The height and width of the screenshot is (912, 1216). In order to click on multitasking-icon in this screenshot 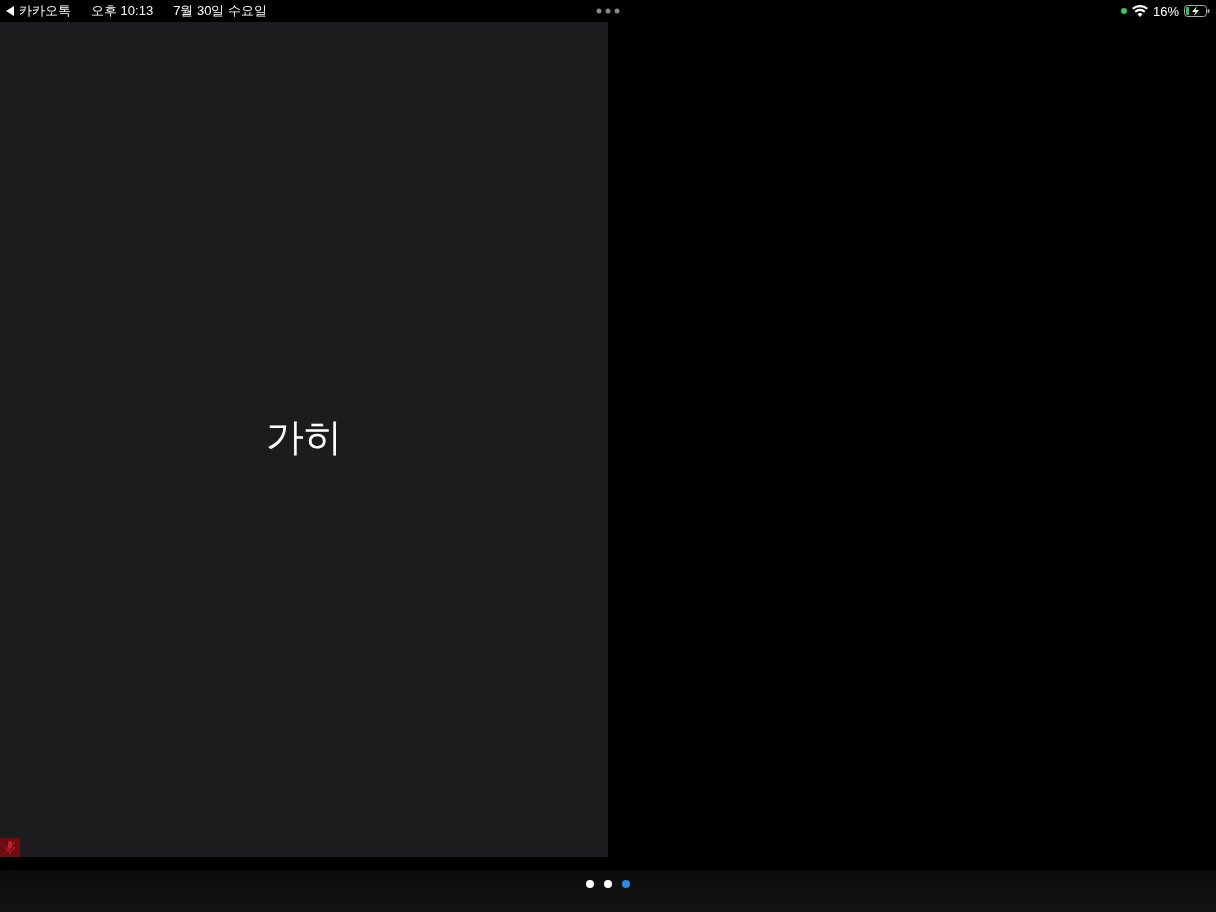, I will do `click(608, 11)`.